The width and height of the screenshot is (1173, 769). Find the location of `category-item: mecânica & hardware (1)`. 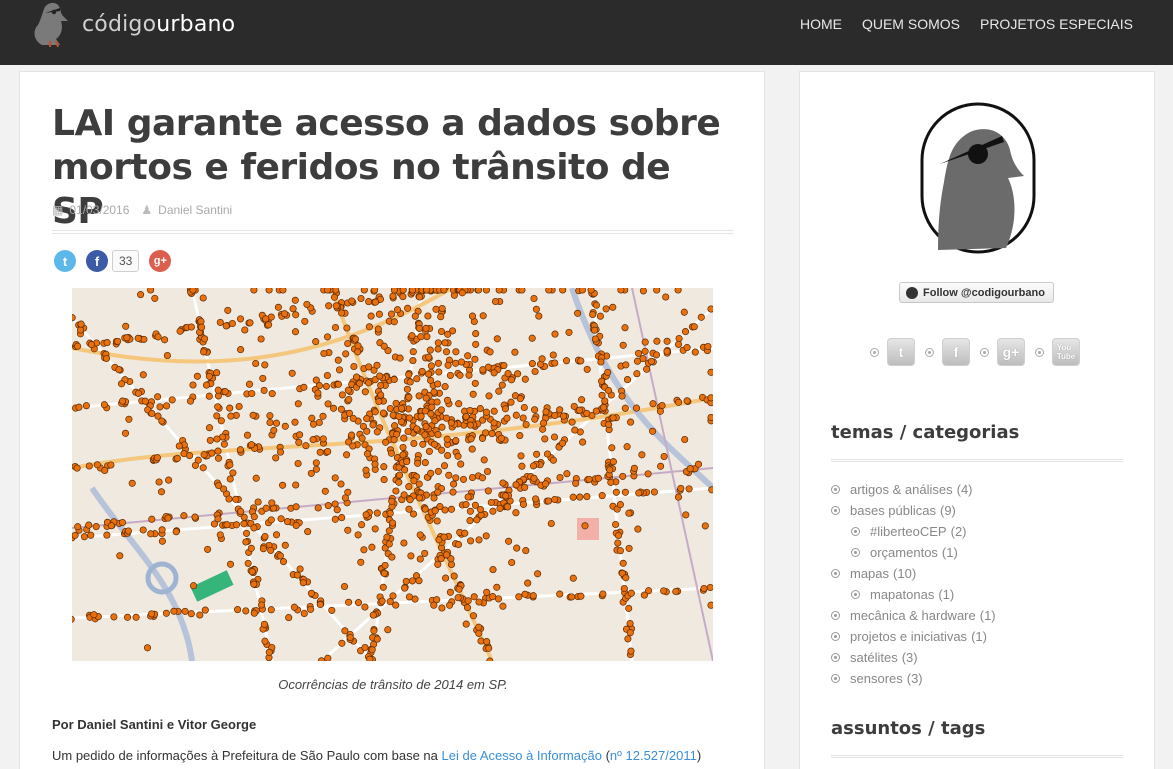

category-item: mecânica & hardware (1) is located at coordinates (913, 615).